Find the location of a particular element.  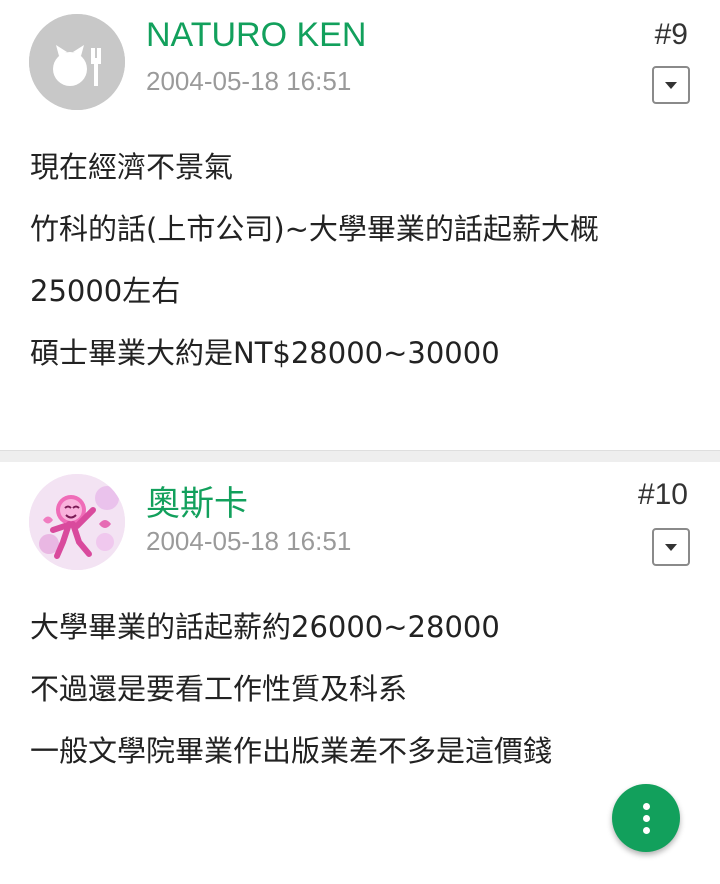

default-avatar-icon is located at coordinates (77, 62).